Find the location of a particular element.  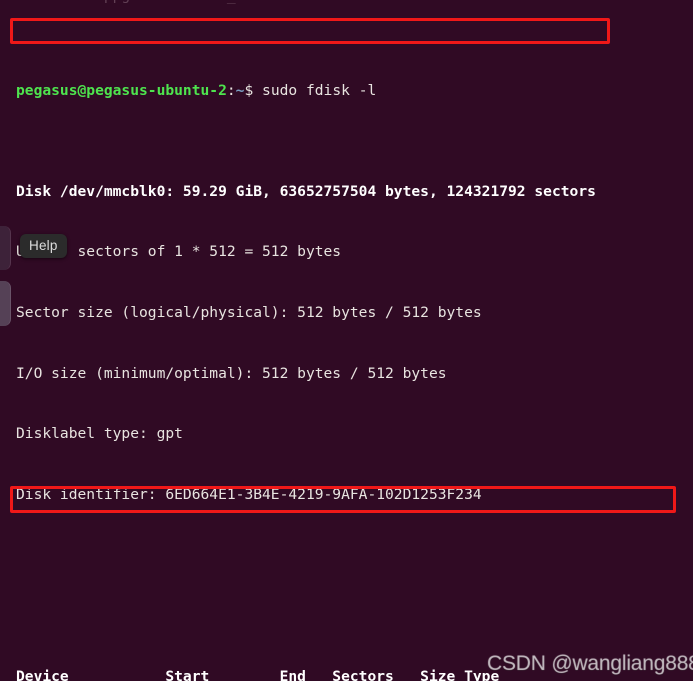

disk-units-mmcblk0: Units: sectors of 1 * 512 = 512 bytes is located at coordinates (179, 252).